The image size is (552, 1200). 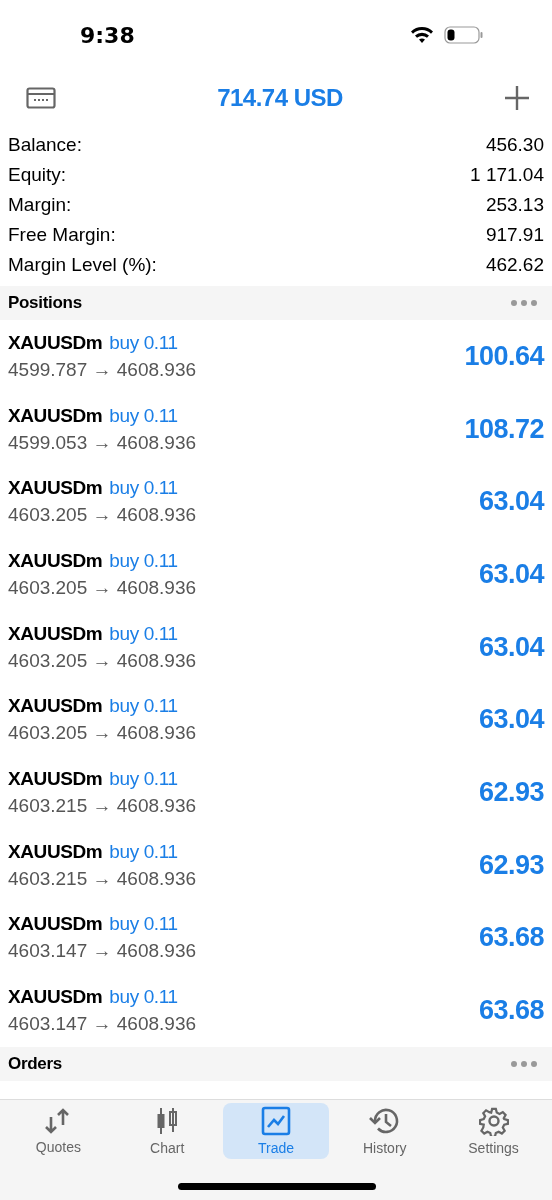 I want to click on profit-value: 100.64, so click(x=504, y=356).